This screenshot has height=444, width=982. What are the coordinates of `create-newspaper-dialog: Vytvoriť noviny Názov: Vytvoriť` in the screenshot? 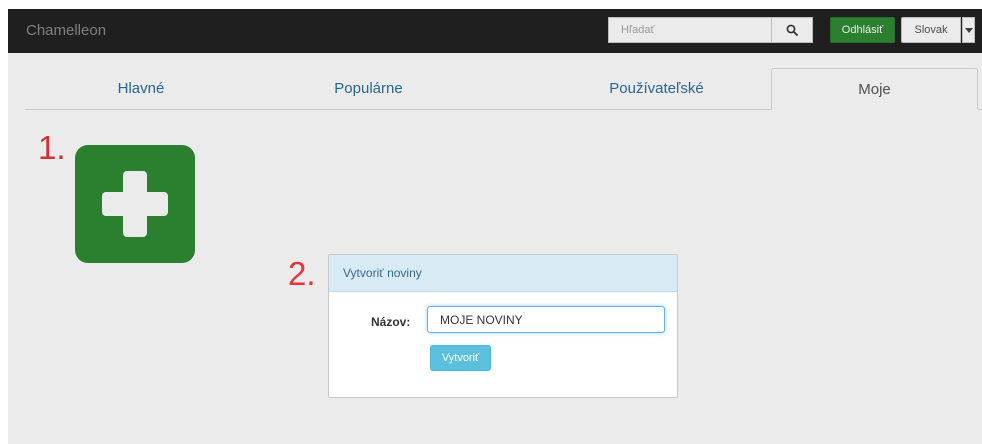 It's located at (503, 326).